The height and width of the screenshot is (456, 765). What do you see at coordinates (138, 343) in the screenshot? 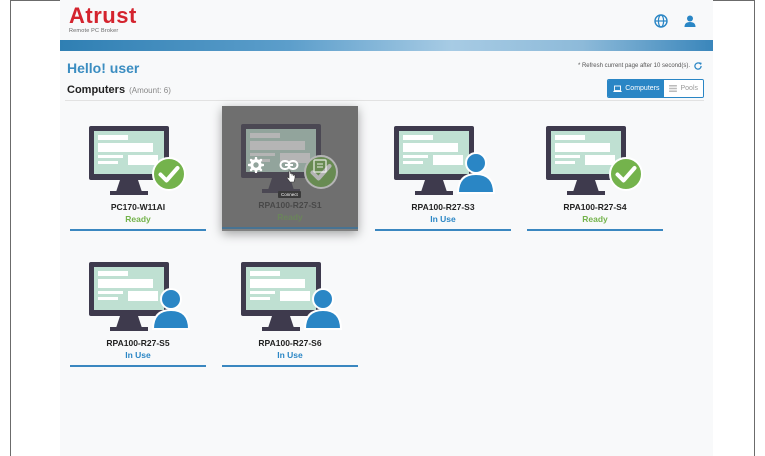
I see `computer-name: RPA100-R27-S5` at bounding box center [138, 343].